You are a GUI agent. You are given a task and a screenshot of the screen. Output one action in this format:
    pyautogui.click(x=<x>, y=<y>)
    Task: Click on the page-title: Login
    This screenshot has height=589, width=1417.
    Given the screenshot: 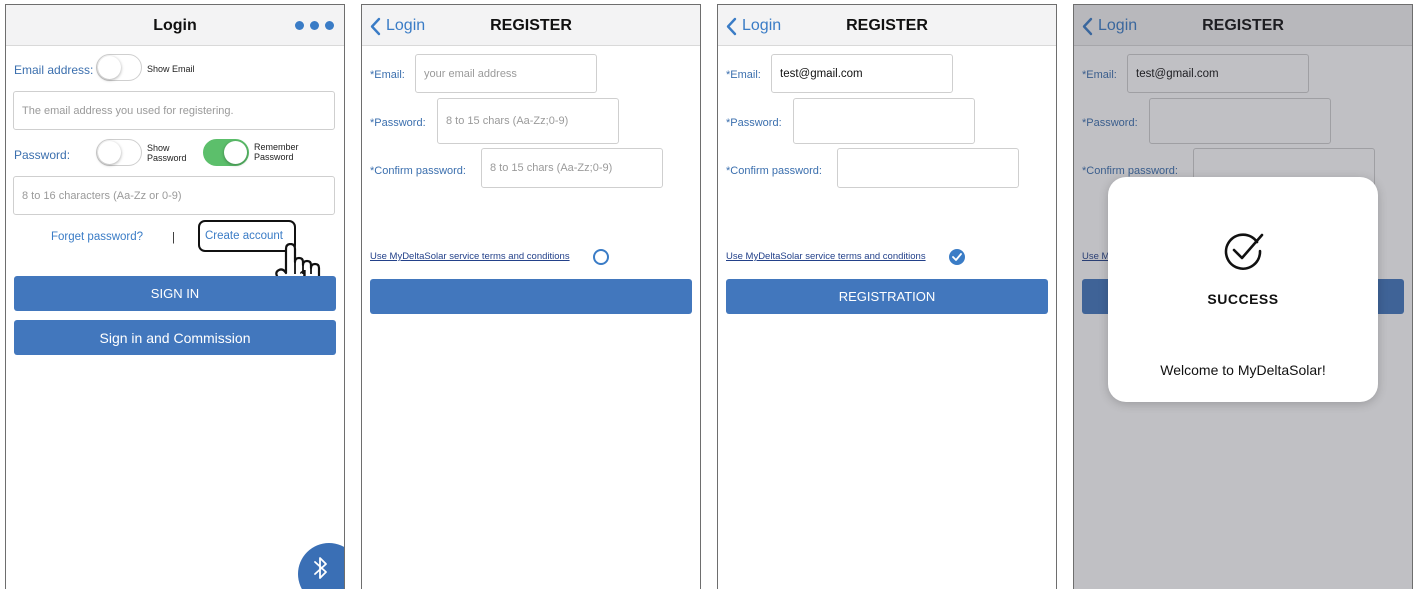 What is the action you would take?
    pyautogui.click(x=175, y=25)
    